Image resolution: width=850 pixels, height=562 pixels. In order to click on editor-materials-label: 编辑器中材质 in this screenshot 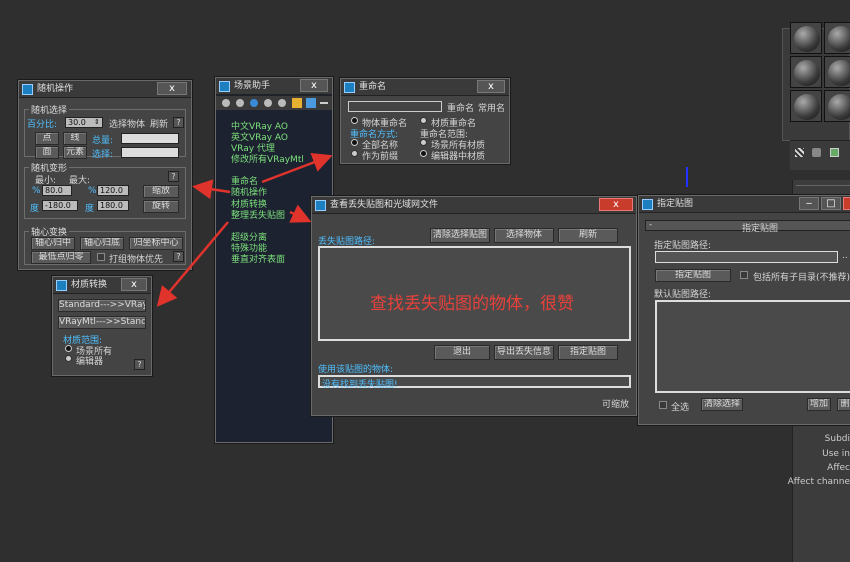, I will do `click(458, 157)`.